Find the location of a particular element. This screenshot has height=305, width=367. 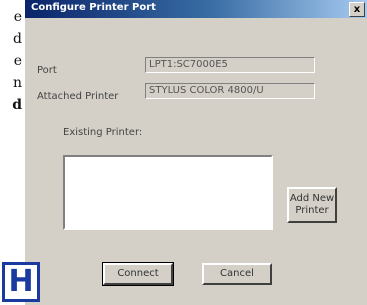

existing-printer-list is located at coordinates (168, 192).